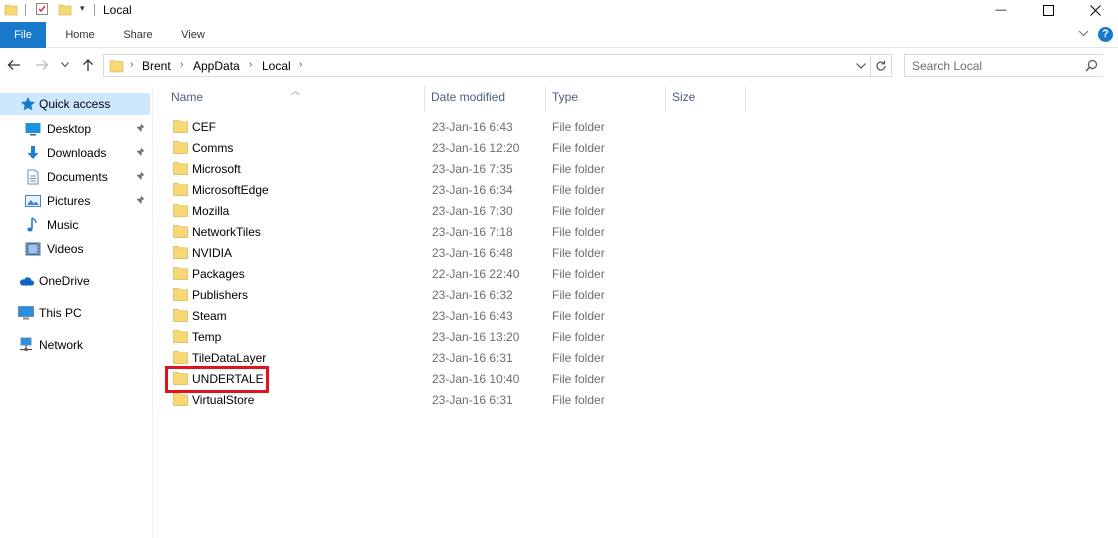  Describe the element at coordinates (559, 35) in the screenshot. I see `ribbon: File Home Share View ?` at that location.